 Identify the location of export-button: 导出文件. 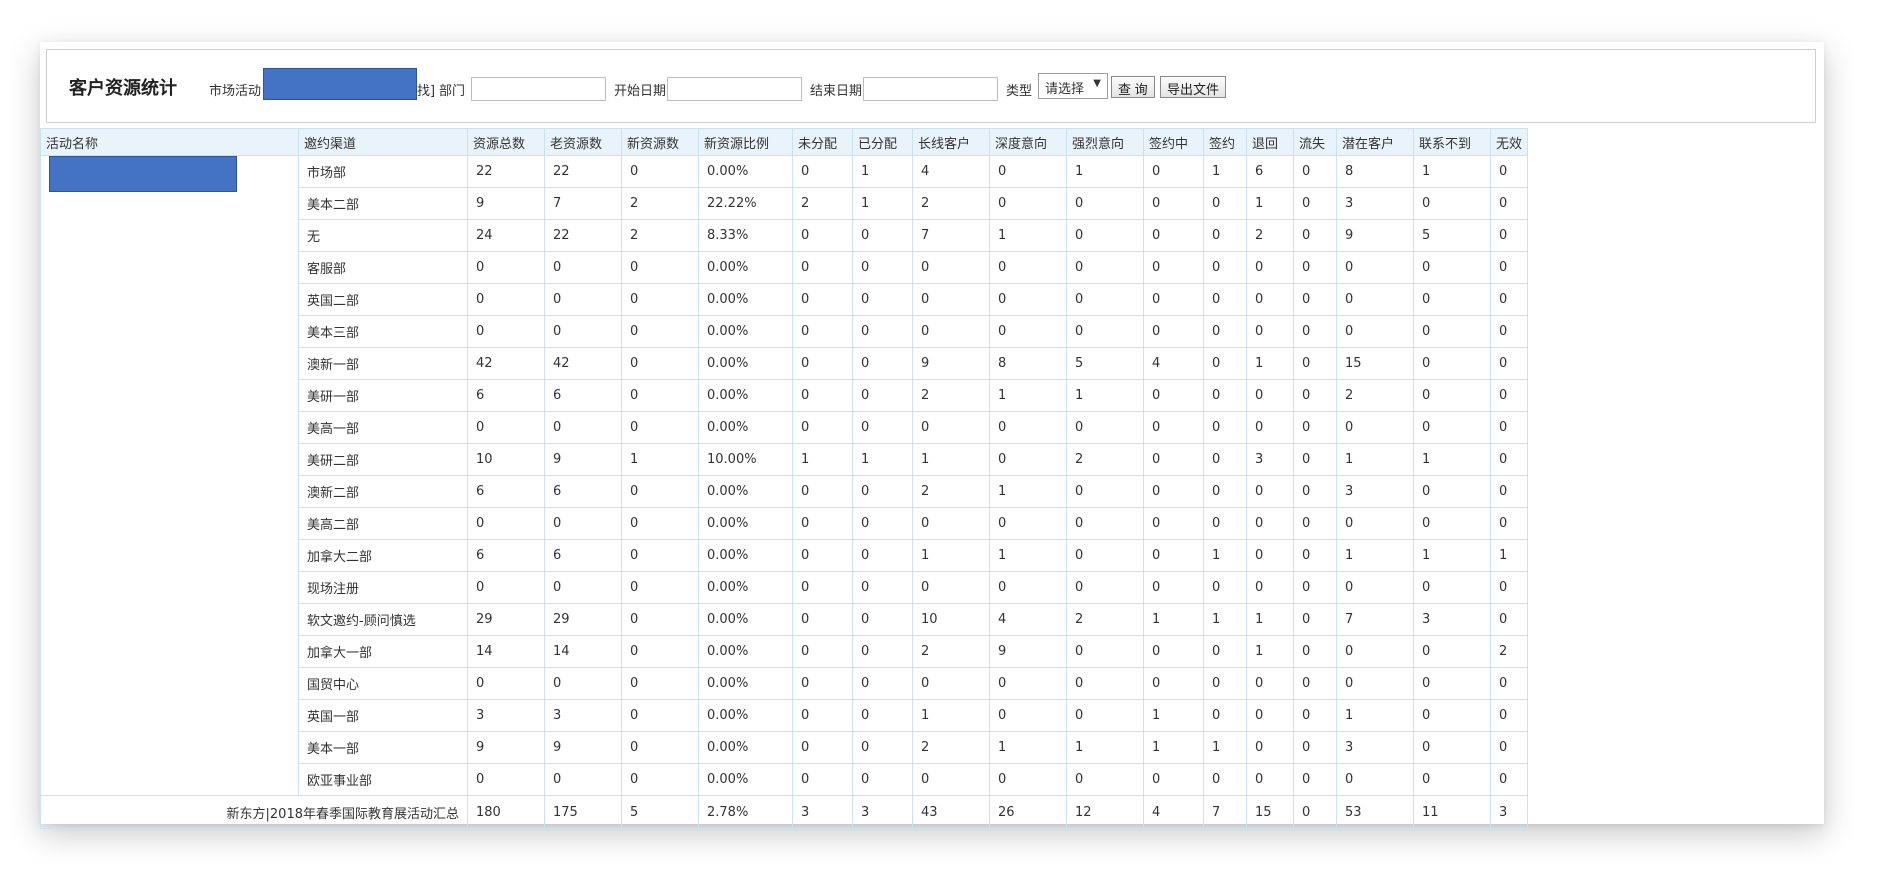
(1193, 87).